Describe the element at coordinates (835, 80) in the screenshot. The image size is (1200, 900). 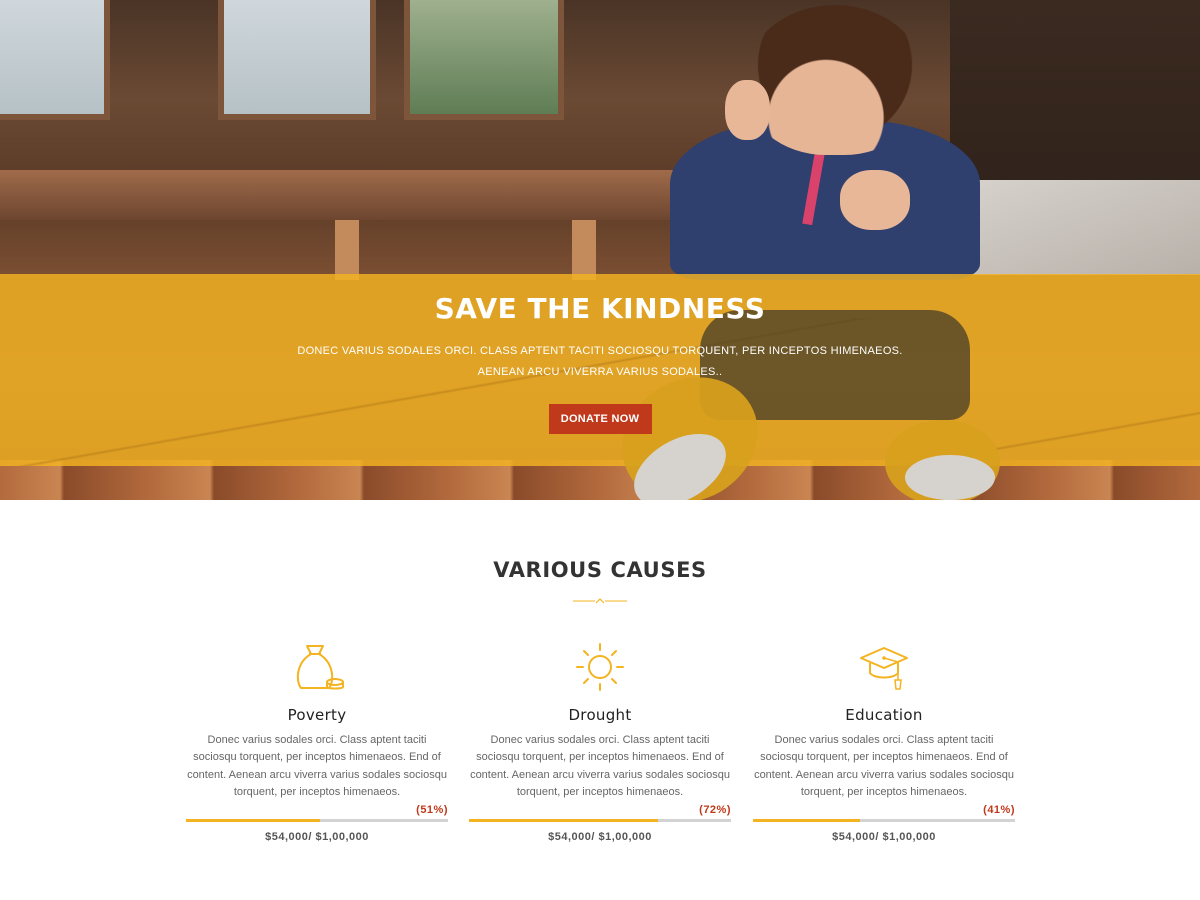
I see `hero-child-head` at that location.